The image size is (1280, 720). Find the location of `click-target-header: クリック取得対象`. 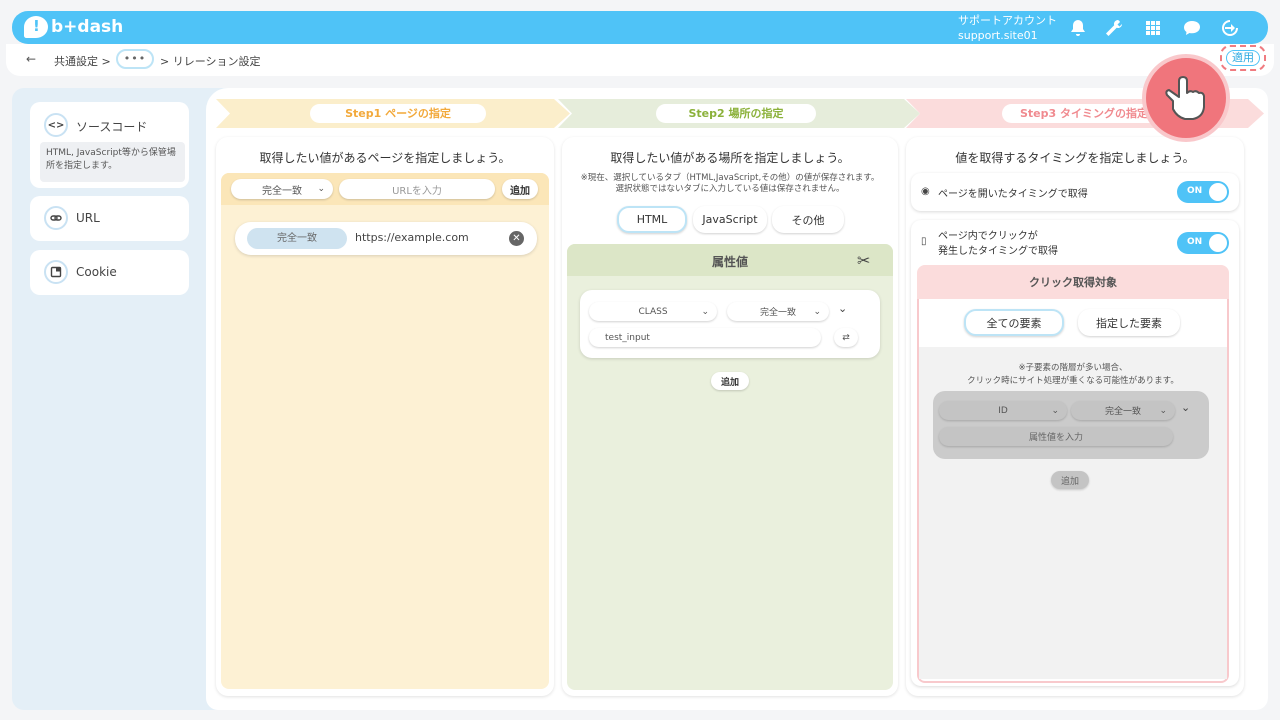

click-target-header: クリック取得対象 is located at coordinates (1073, 282).